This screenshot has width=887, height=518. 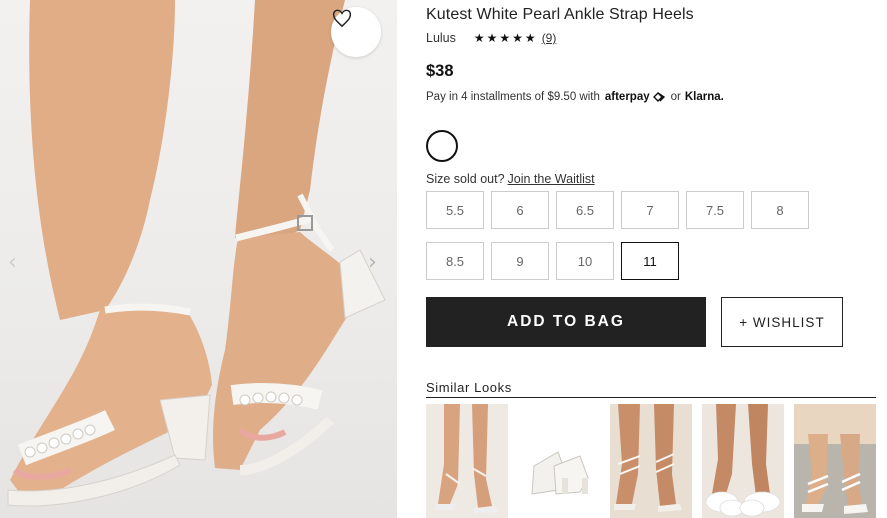 What do you see at coordinates (551, 179) in the screenshot?
I see `join-waitlist-link: Join the Waitlist` at bounding box center [551, 179].